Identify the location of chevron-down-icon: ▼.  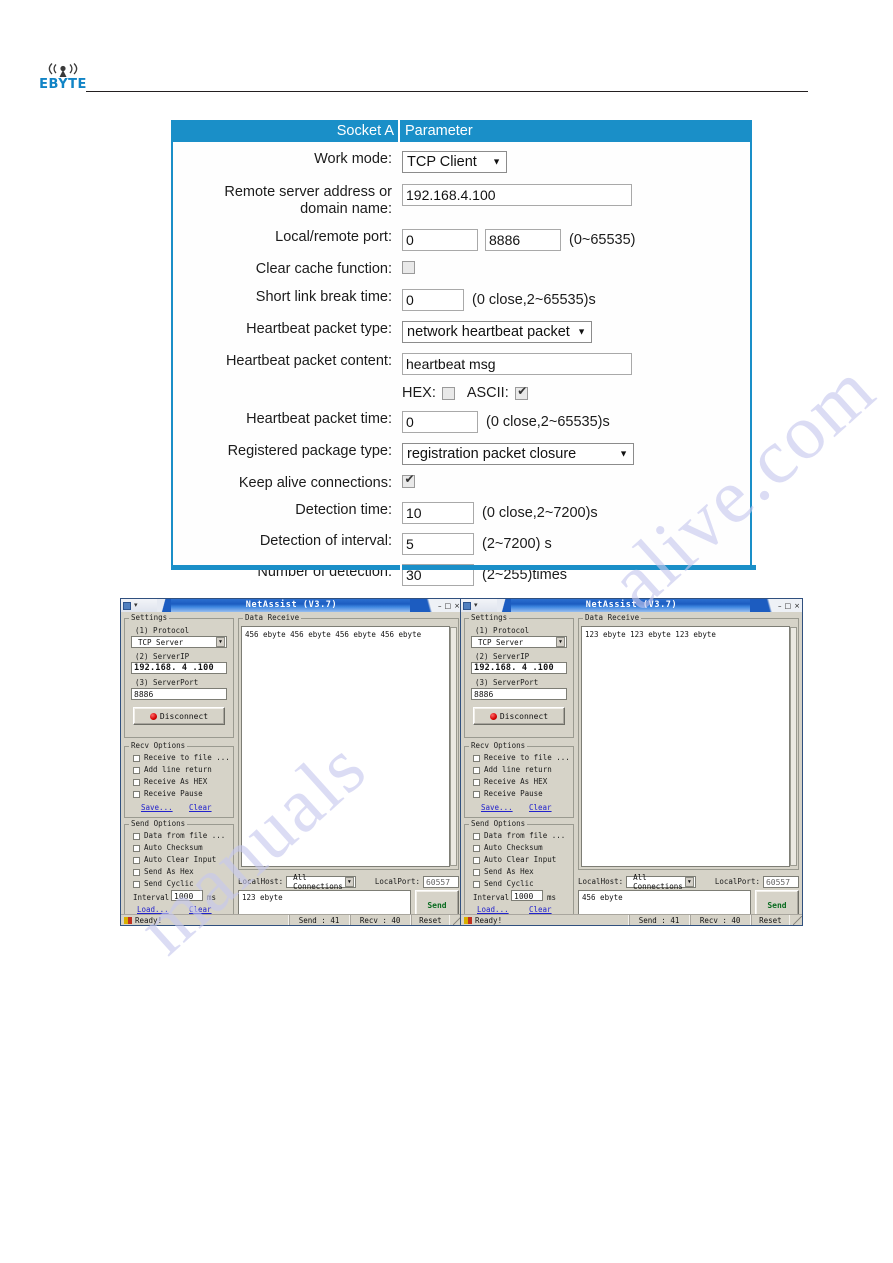
(496, 161).